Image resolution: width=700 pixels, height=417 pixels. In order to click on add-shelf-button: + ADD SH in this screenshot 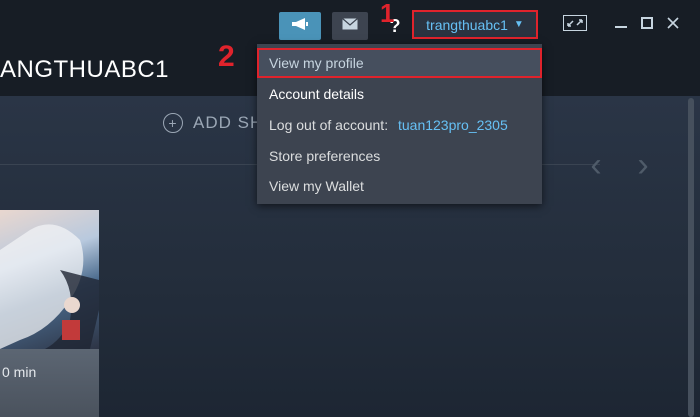, I will do `click(213, 123)`.